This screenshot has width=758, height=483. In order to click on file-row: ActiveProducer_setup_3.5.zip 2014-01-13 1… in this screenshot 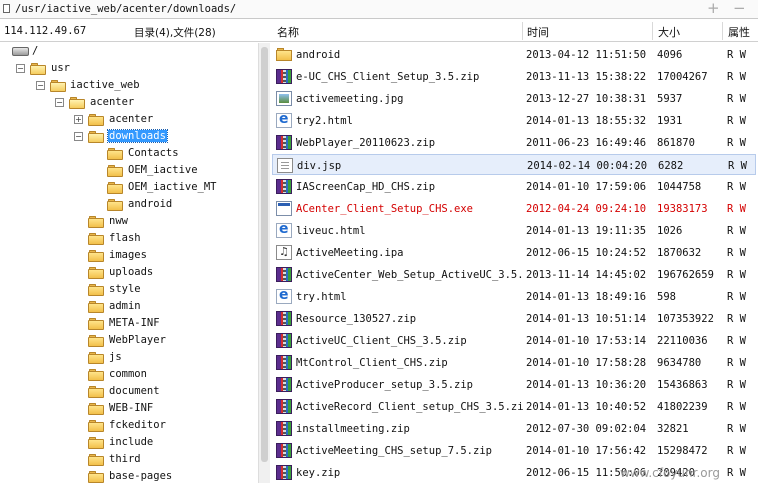, I will do `click(514, 384)`.